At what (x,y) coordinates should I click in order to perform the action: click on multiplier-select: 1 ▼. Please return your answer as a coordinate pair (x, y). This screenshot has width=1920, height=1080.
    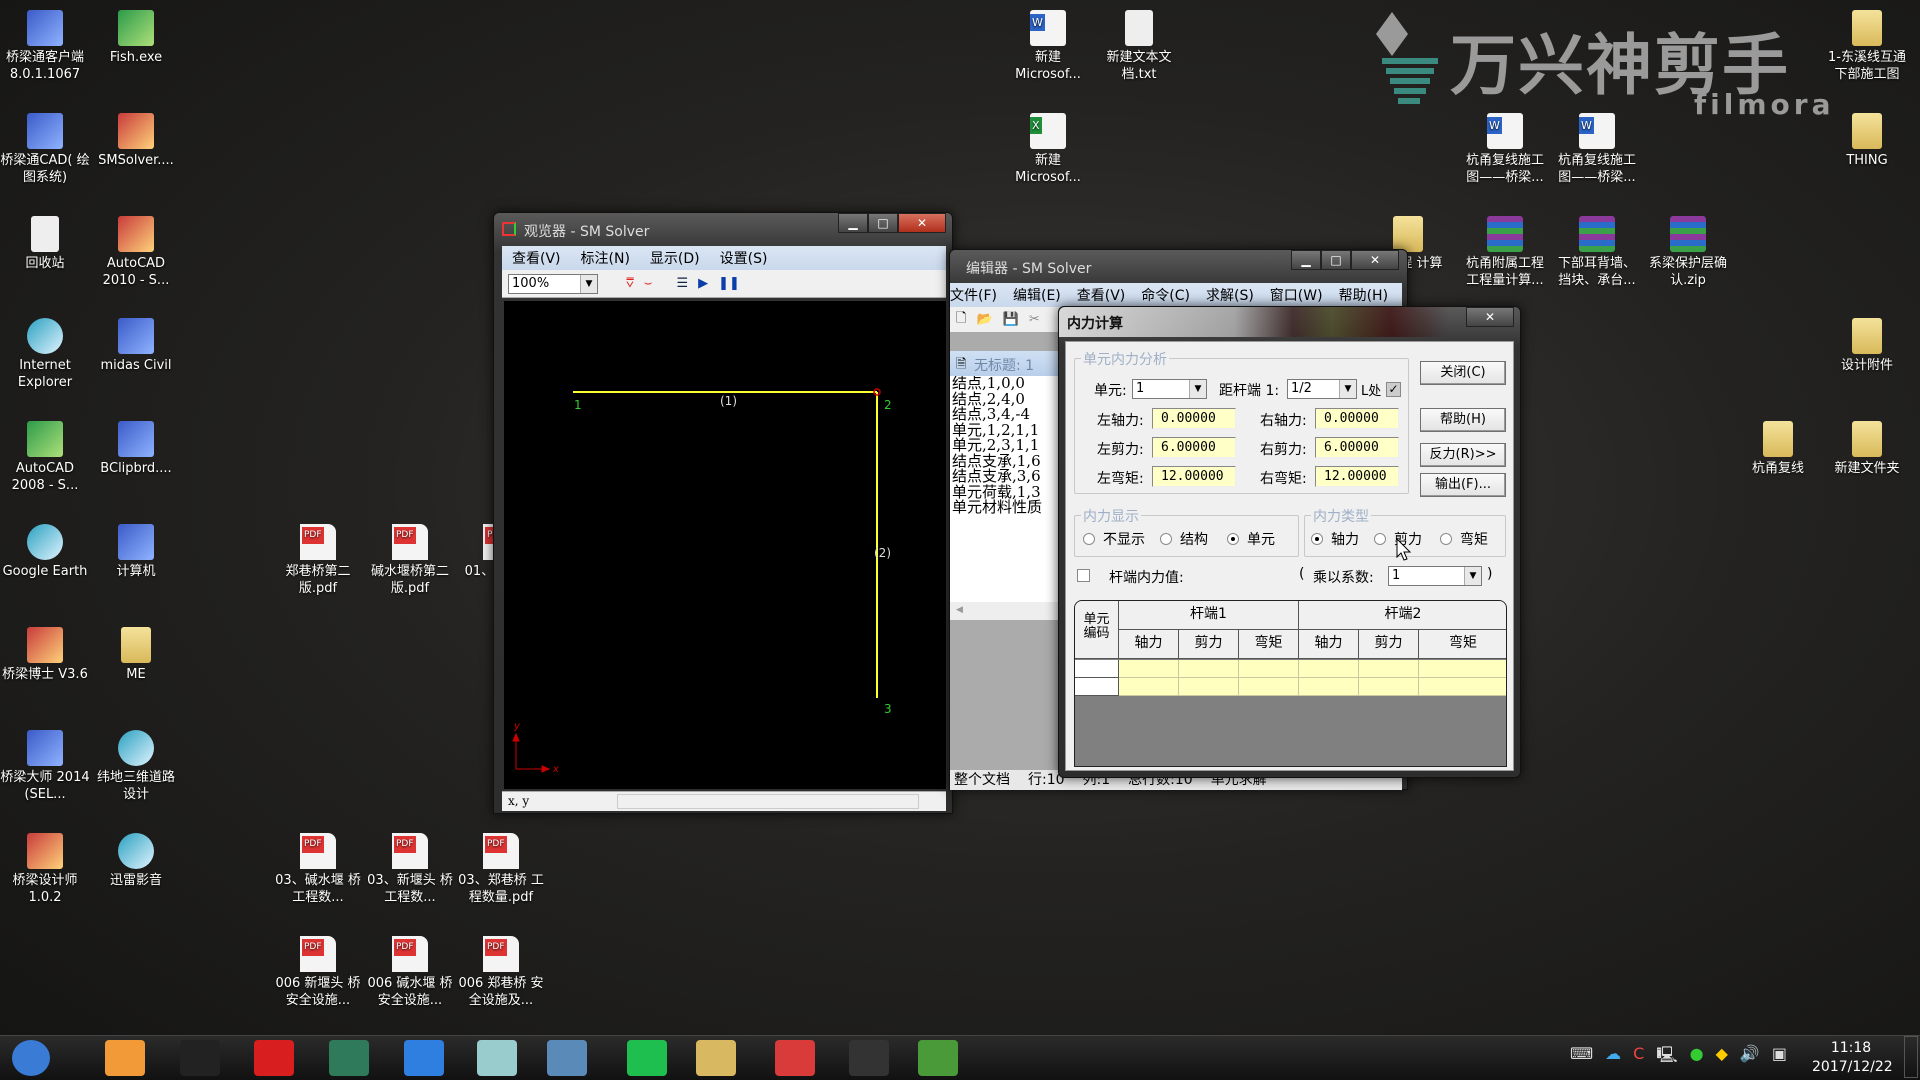
    Looking at the image, I should click on (1435, 576).